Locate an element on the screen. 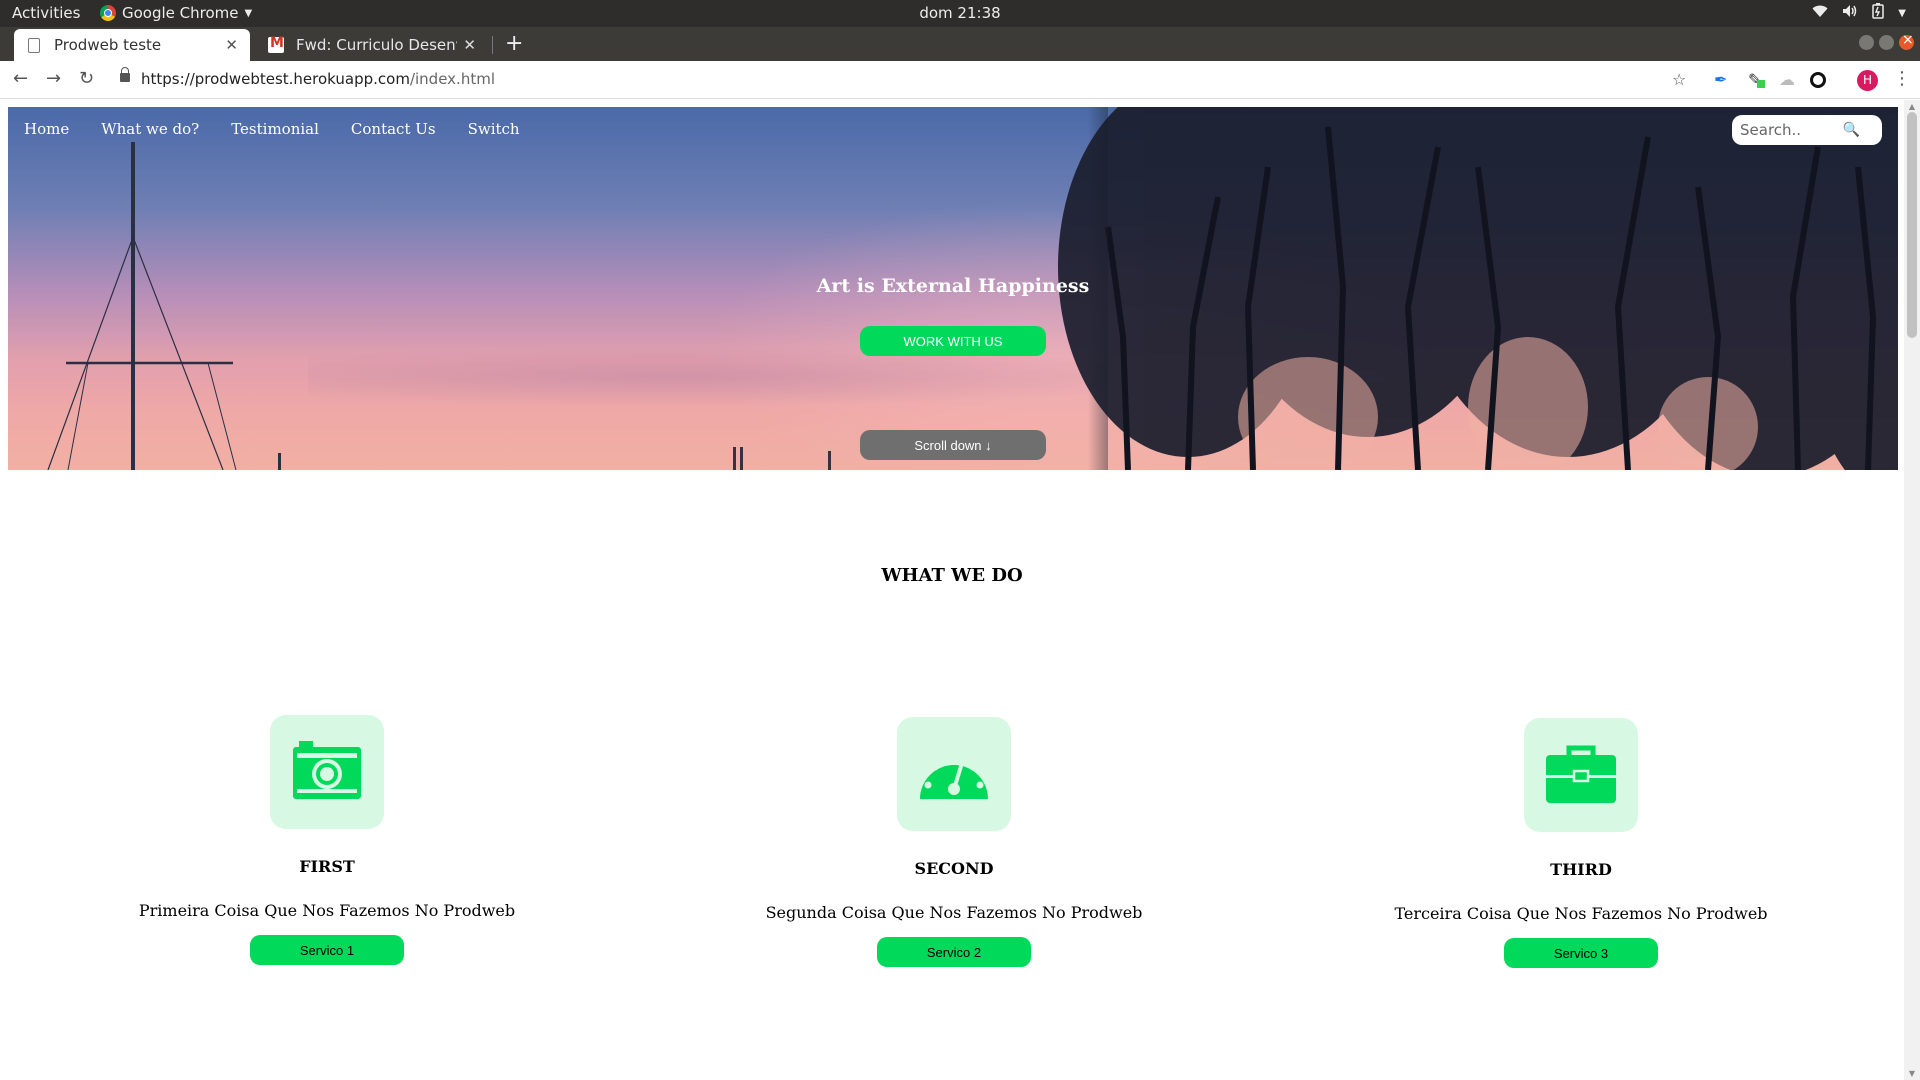  clock: dom 21:38 is located at coordinates (960, 13).